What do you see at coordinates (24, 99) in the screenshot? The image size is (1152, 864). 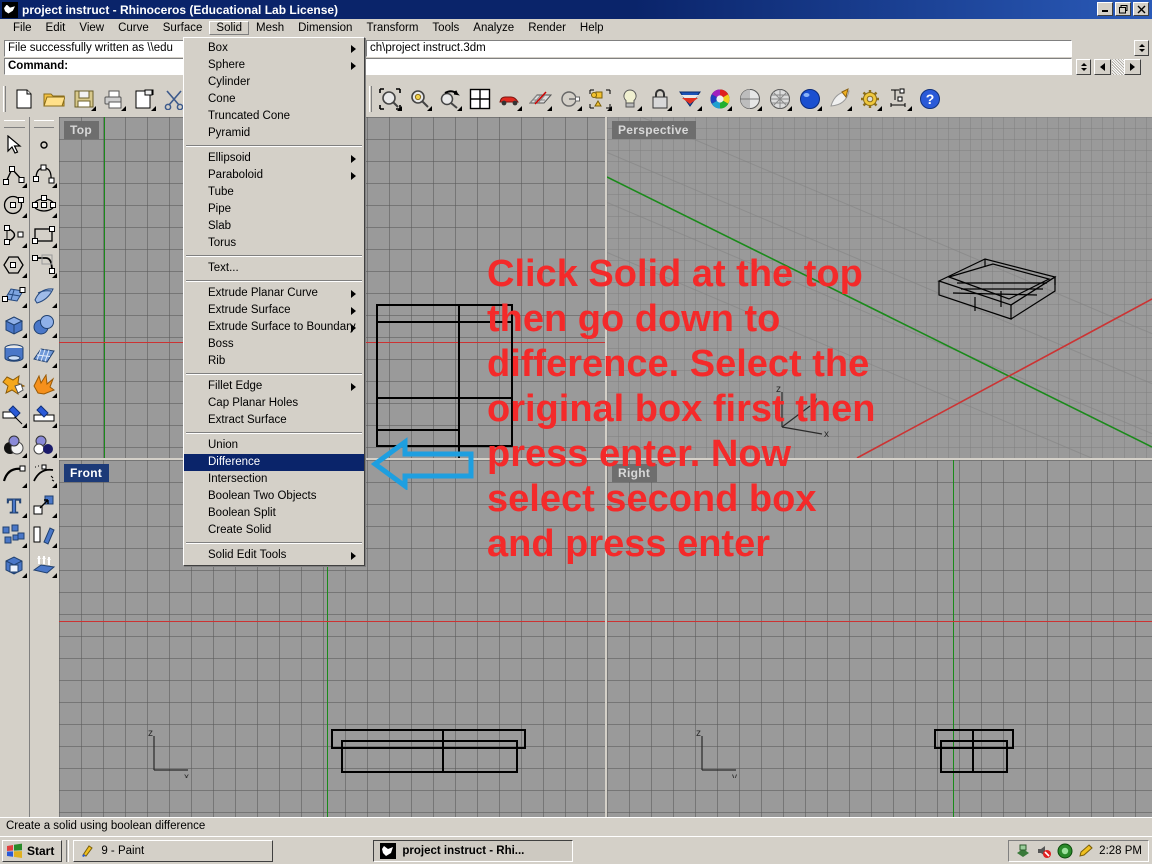 I see `new-file-icon` at bounding box center [24, 99].